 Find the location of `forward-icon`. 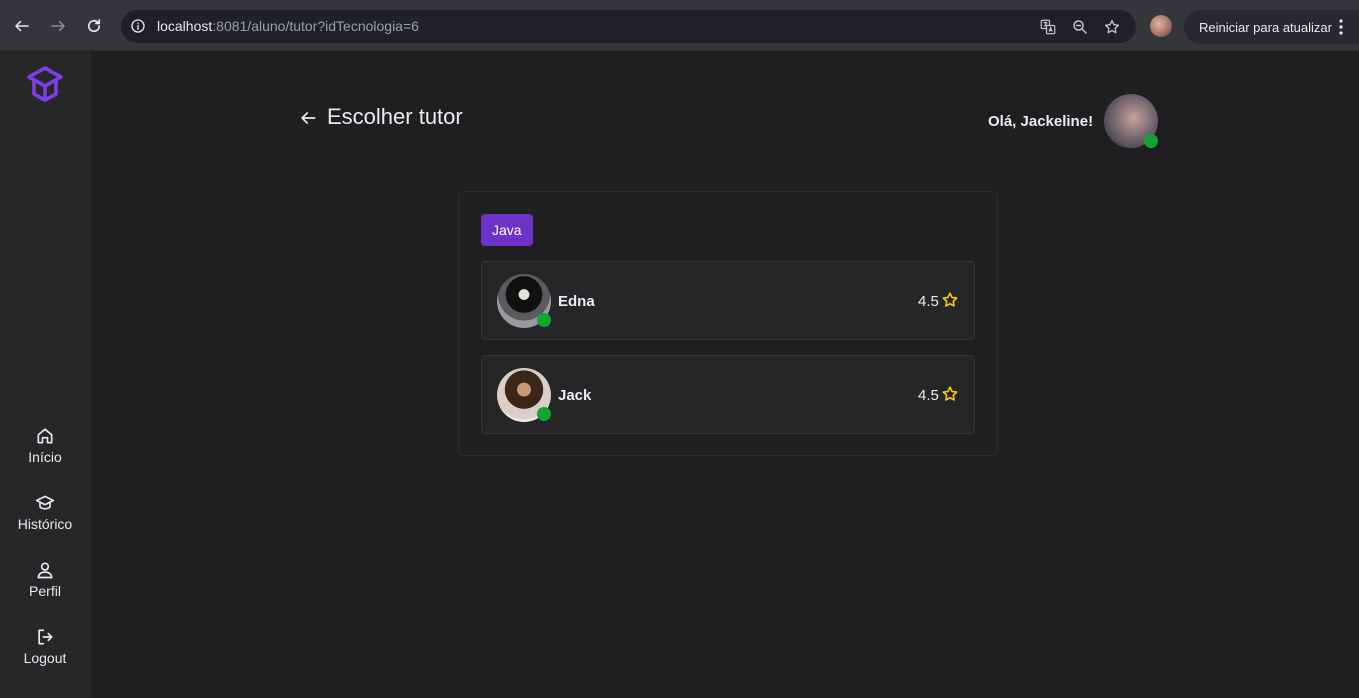

forward-icon is located at coordinates (58, 26).